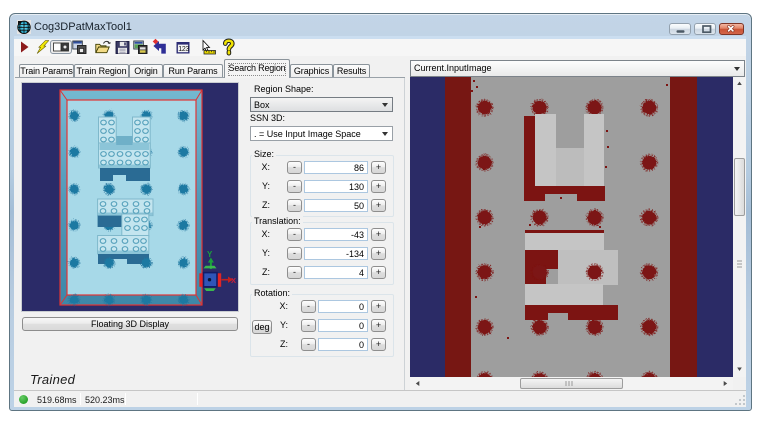 The width and height of the screenshot is (769, 423). I want to click on svg-text: X, so click(233, 280).